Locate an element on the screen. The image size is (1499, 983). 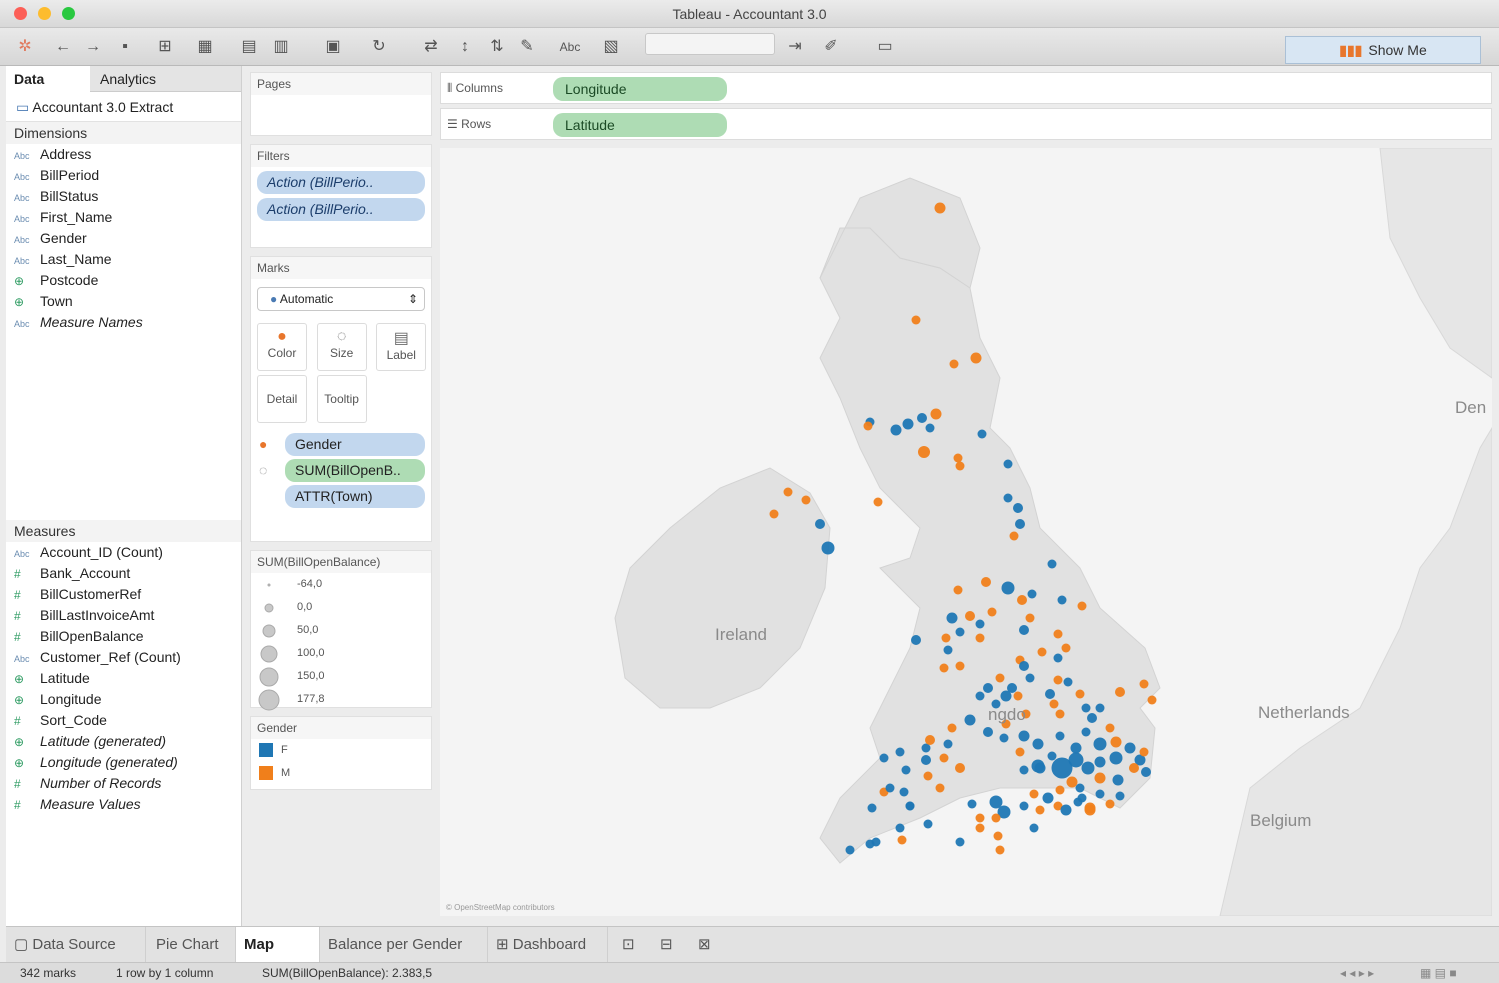
longitude-pill: Longitude is located at coordinates (640, 89).